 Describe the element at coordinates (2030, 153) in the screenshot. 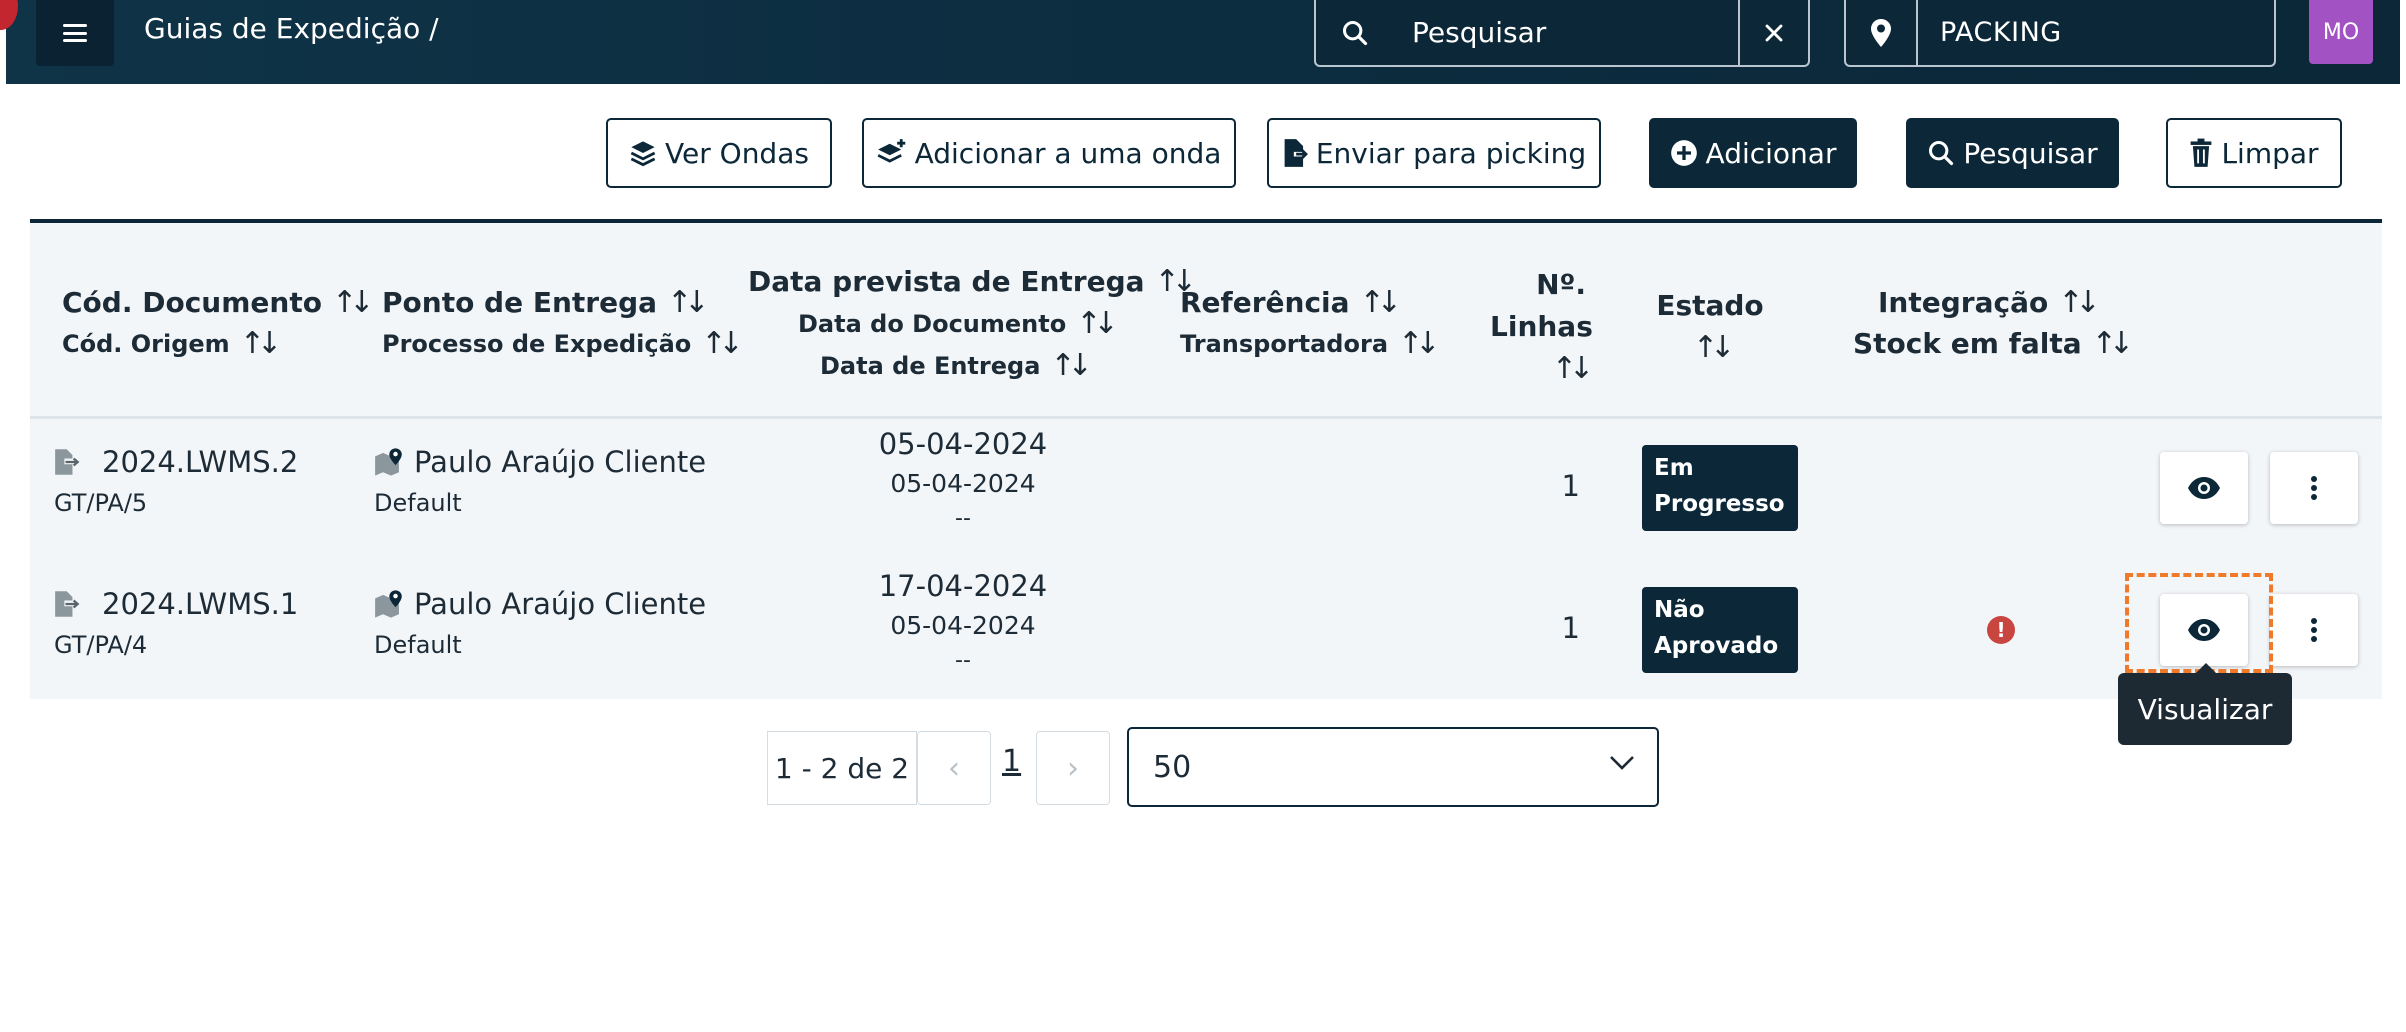

I see `search-label: Pesquisar` at that location.